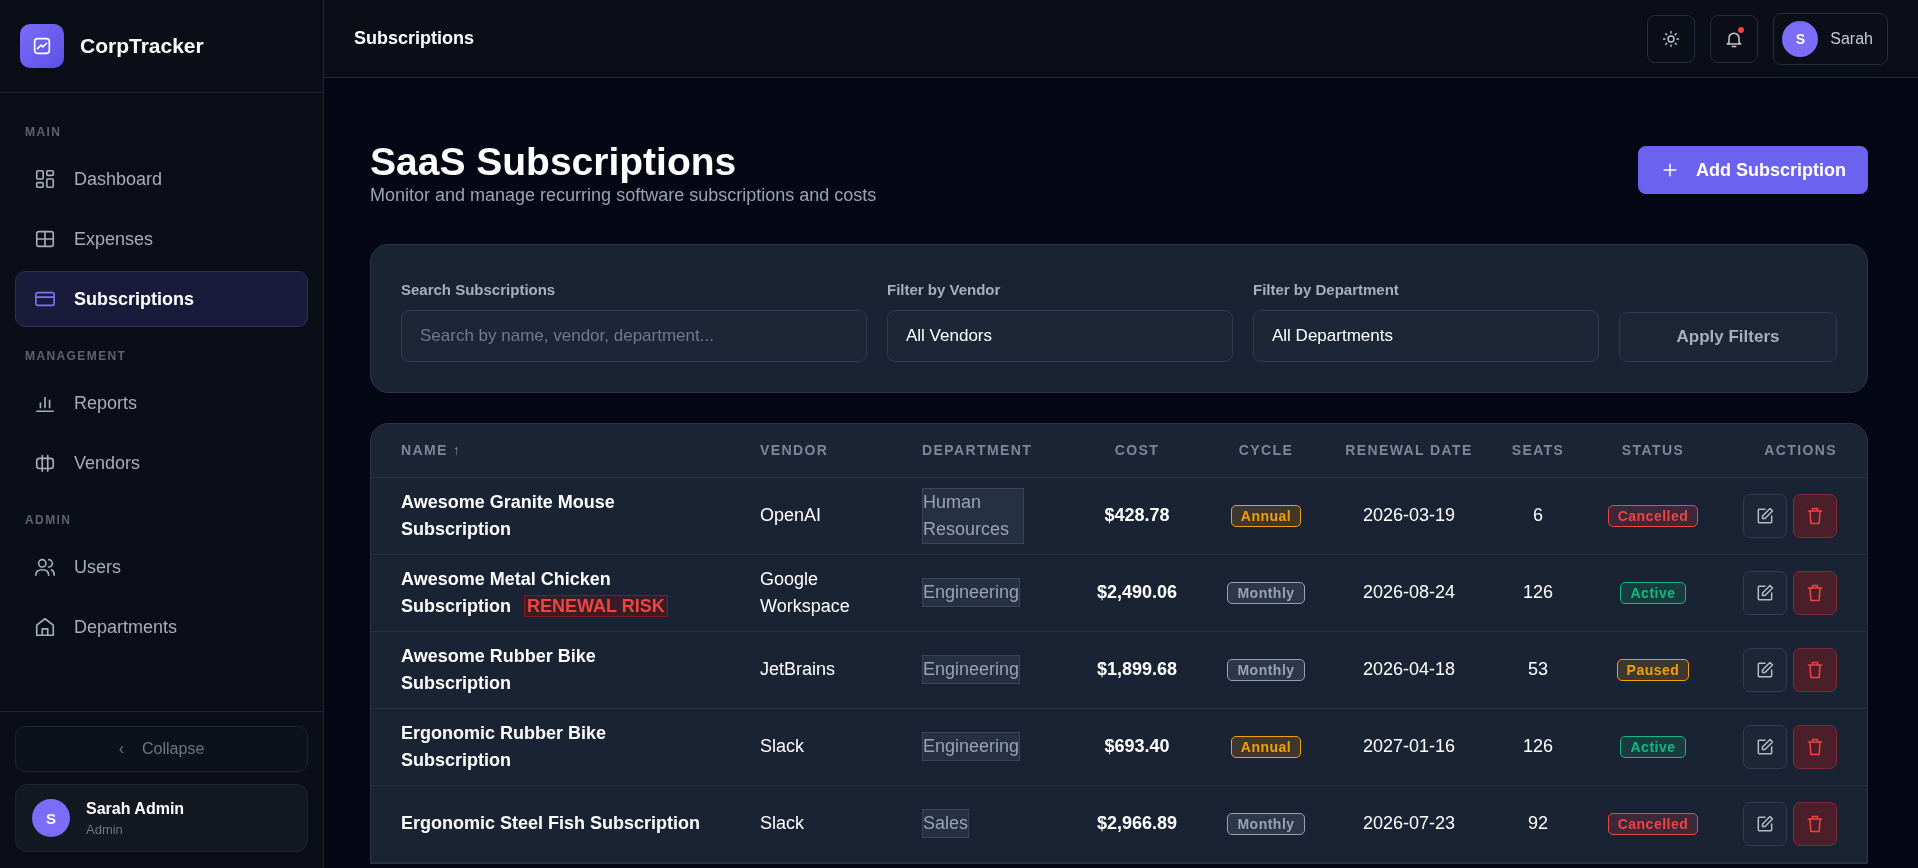 The image size is (1918, 868). Describe the element at coordinates (414, 38) in the screenshot. I see `page-header-title: Subscriptions` at that location.